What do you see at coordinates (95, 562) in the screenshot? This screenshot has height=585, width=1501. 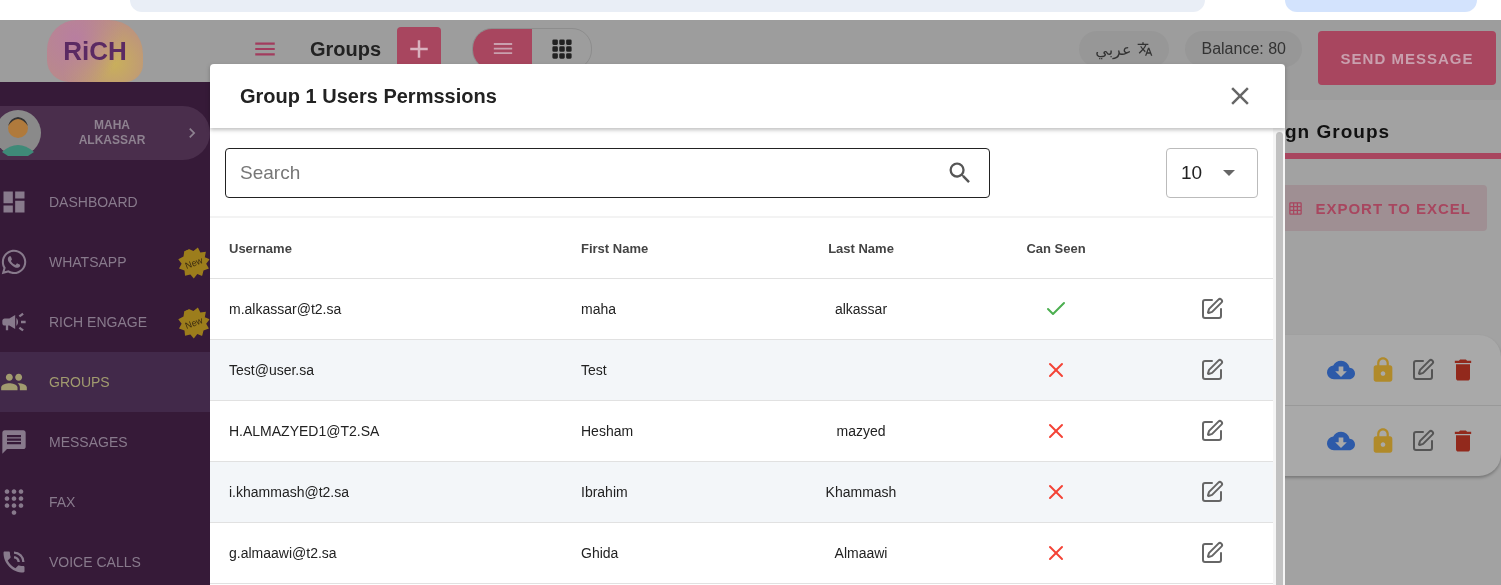 I see `sidebar-label: VOICE CALLS` at bounding box center [95, 562].